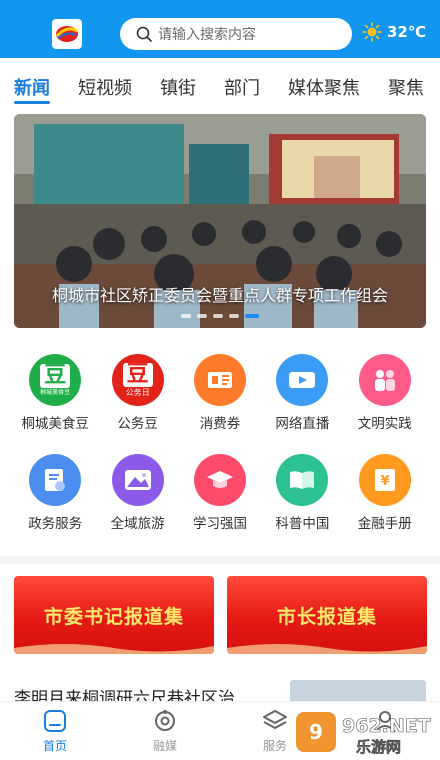  Describe the element at coordinates (32, 83) in the screenshot. I see `tab-news: 新闻` at that location.